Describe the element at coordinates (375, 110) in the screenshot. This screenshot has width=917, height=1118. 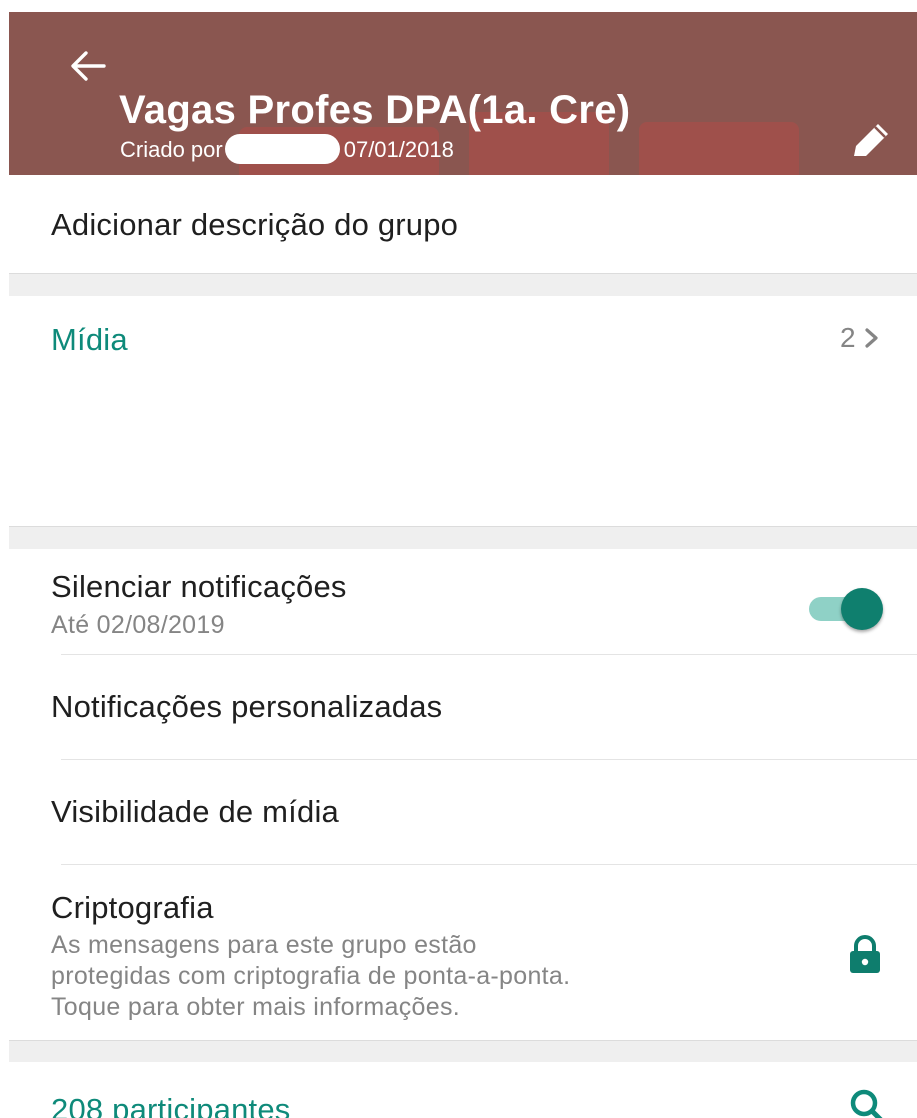
I see `group-title: Vagas Profes DPA(1a. Cre)` at that location.